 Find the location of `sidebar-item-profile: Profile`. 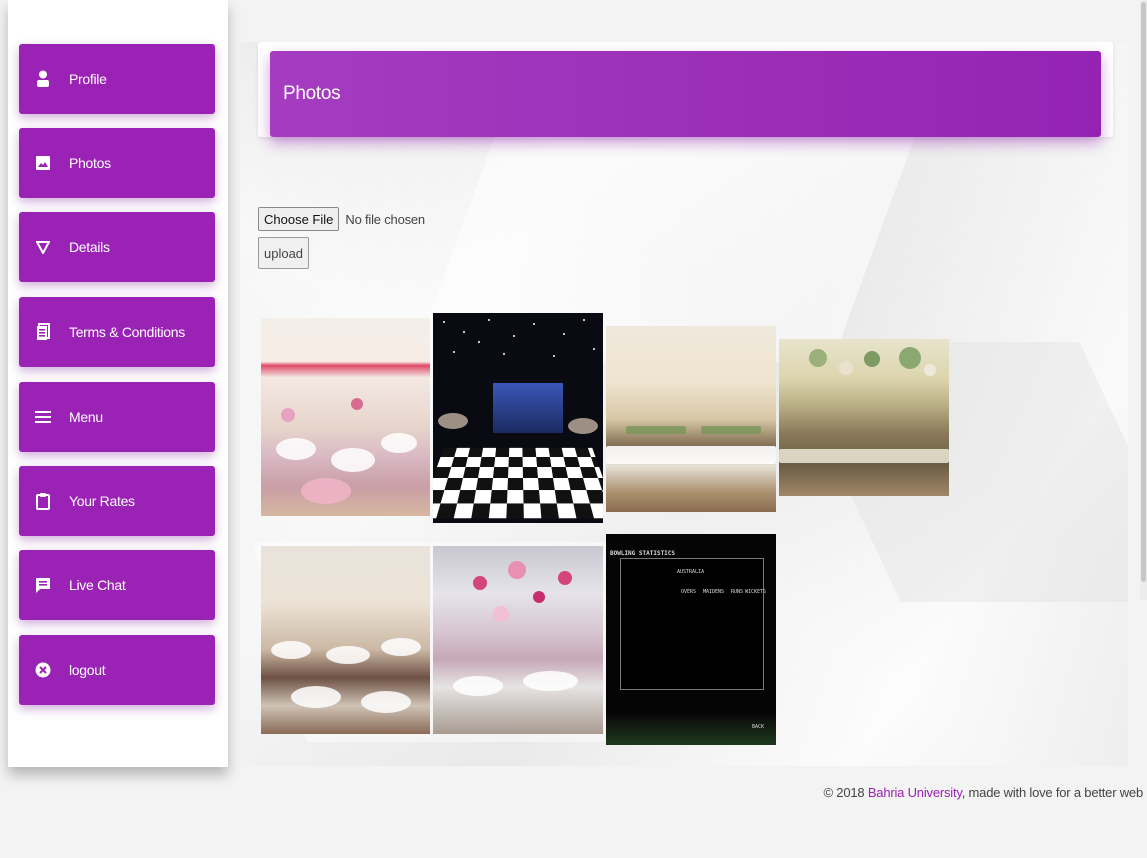

sidebar-item-profile: Profile is located at coordinates (117, 79).